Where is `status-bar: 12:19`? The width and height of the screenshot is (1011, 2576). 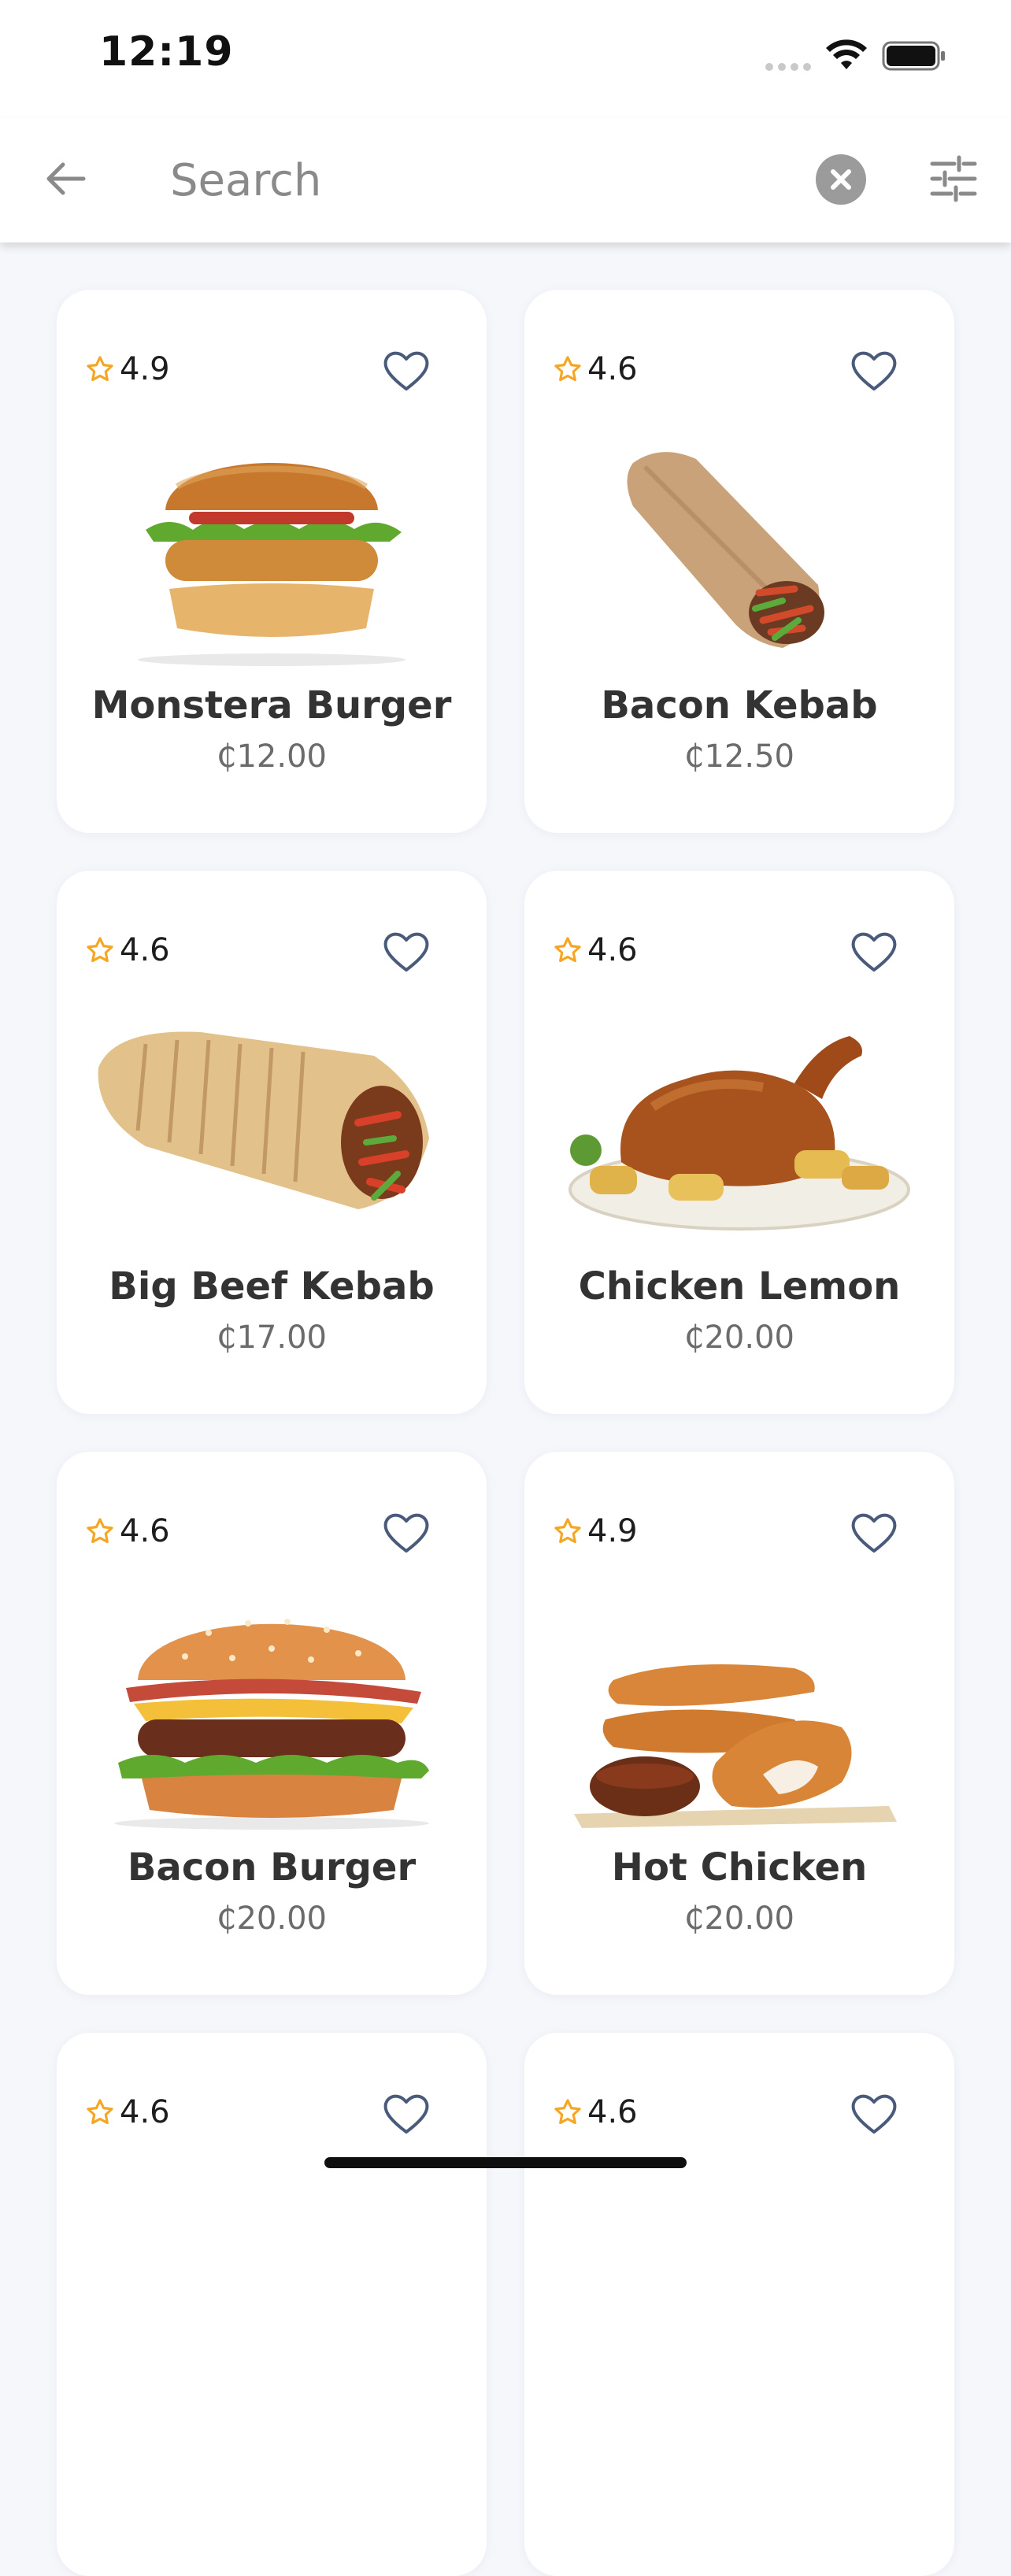
status-bar: 12:19 is located at coordinates (505, 59).